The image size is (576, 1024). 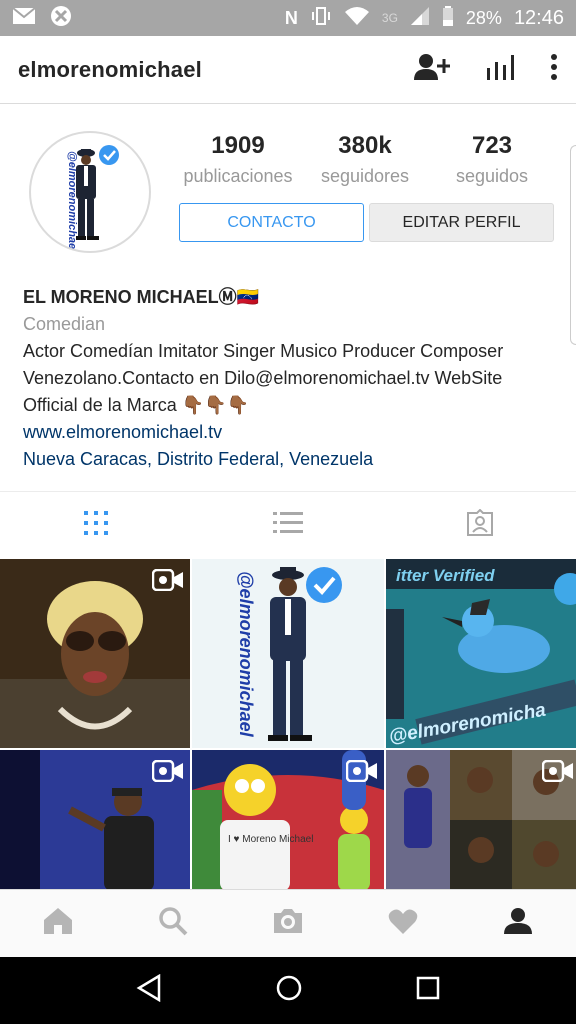 I want to click on nav-camera, so click(x=287, y=923).